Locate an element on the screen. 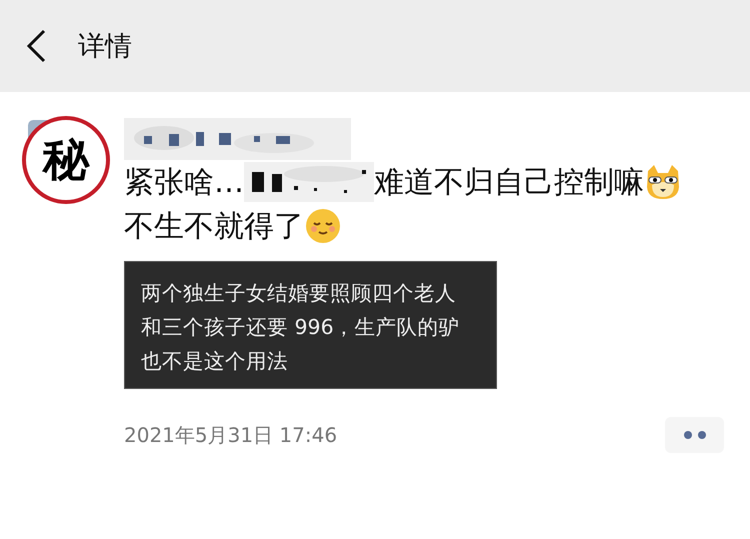  page-title: 详情 is located at coordinates (105, 47).